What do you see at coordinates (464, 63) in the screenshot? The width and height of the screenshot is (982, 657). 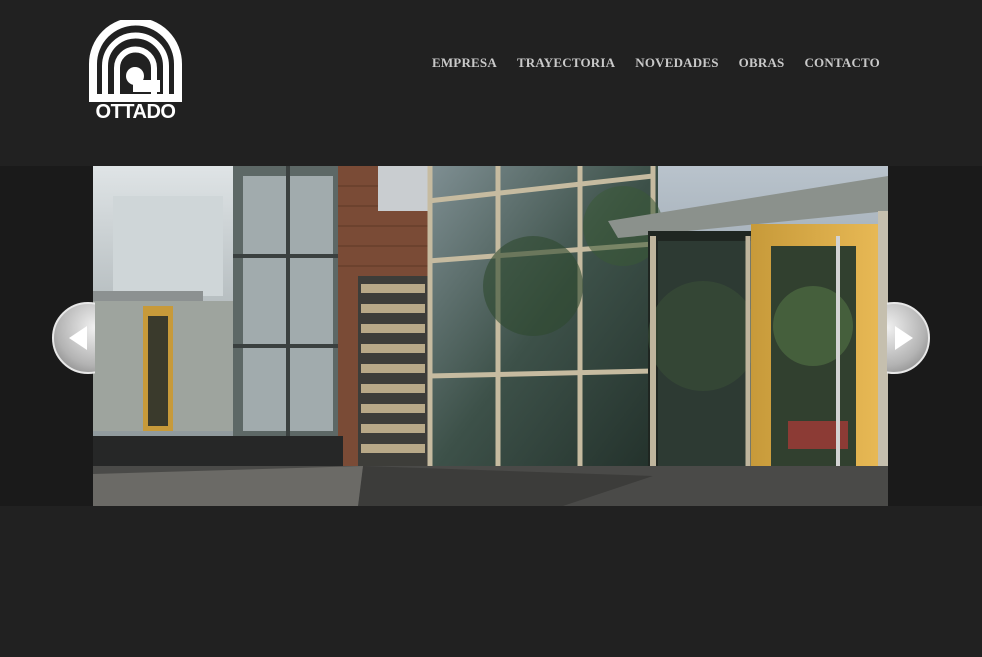 I see `nav-item-empresa: EMPRESA` at bounding box center [464, 63].